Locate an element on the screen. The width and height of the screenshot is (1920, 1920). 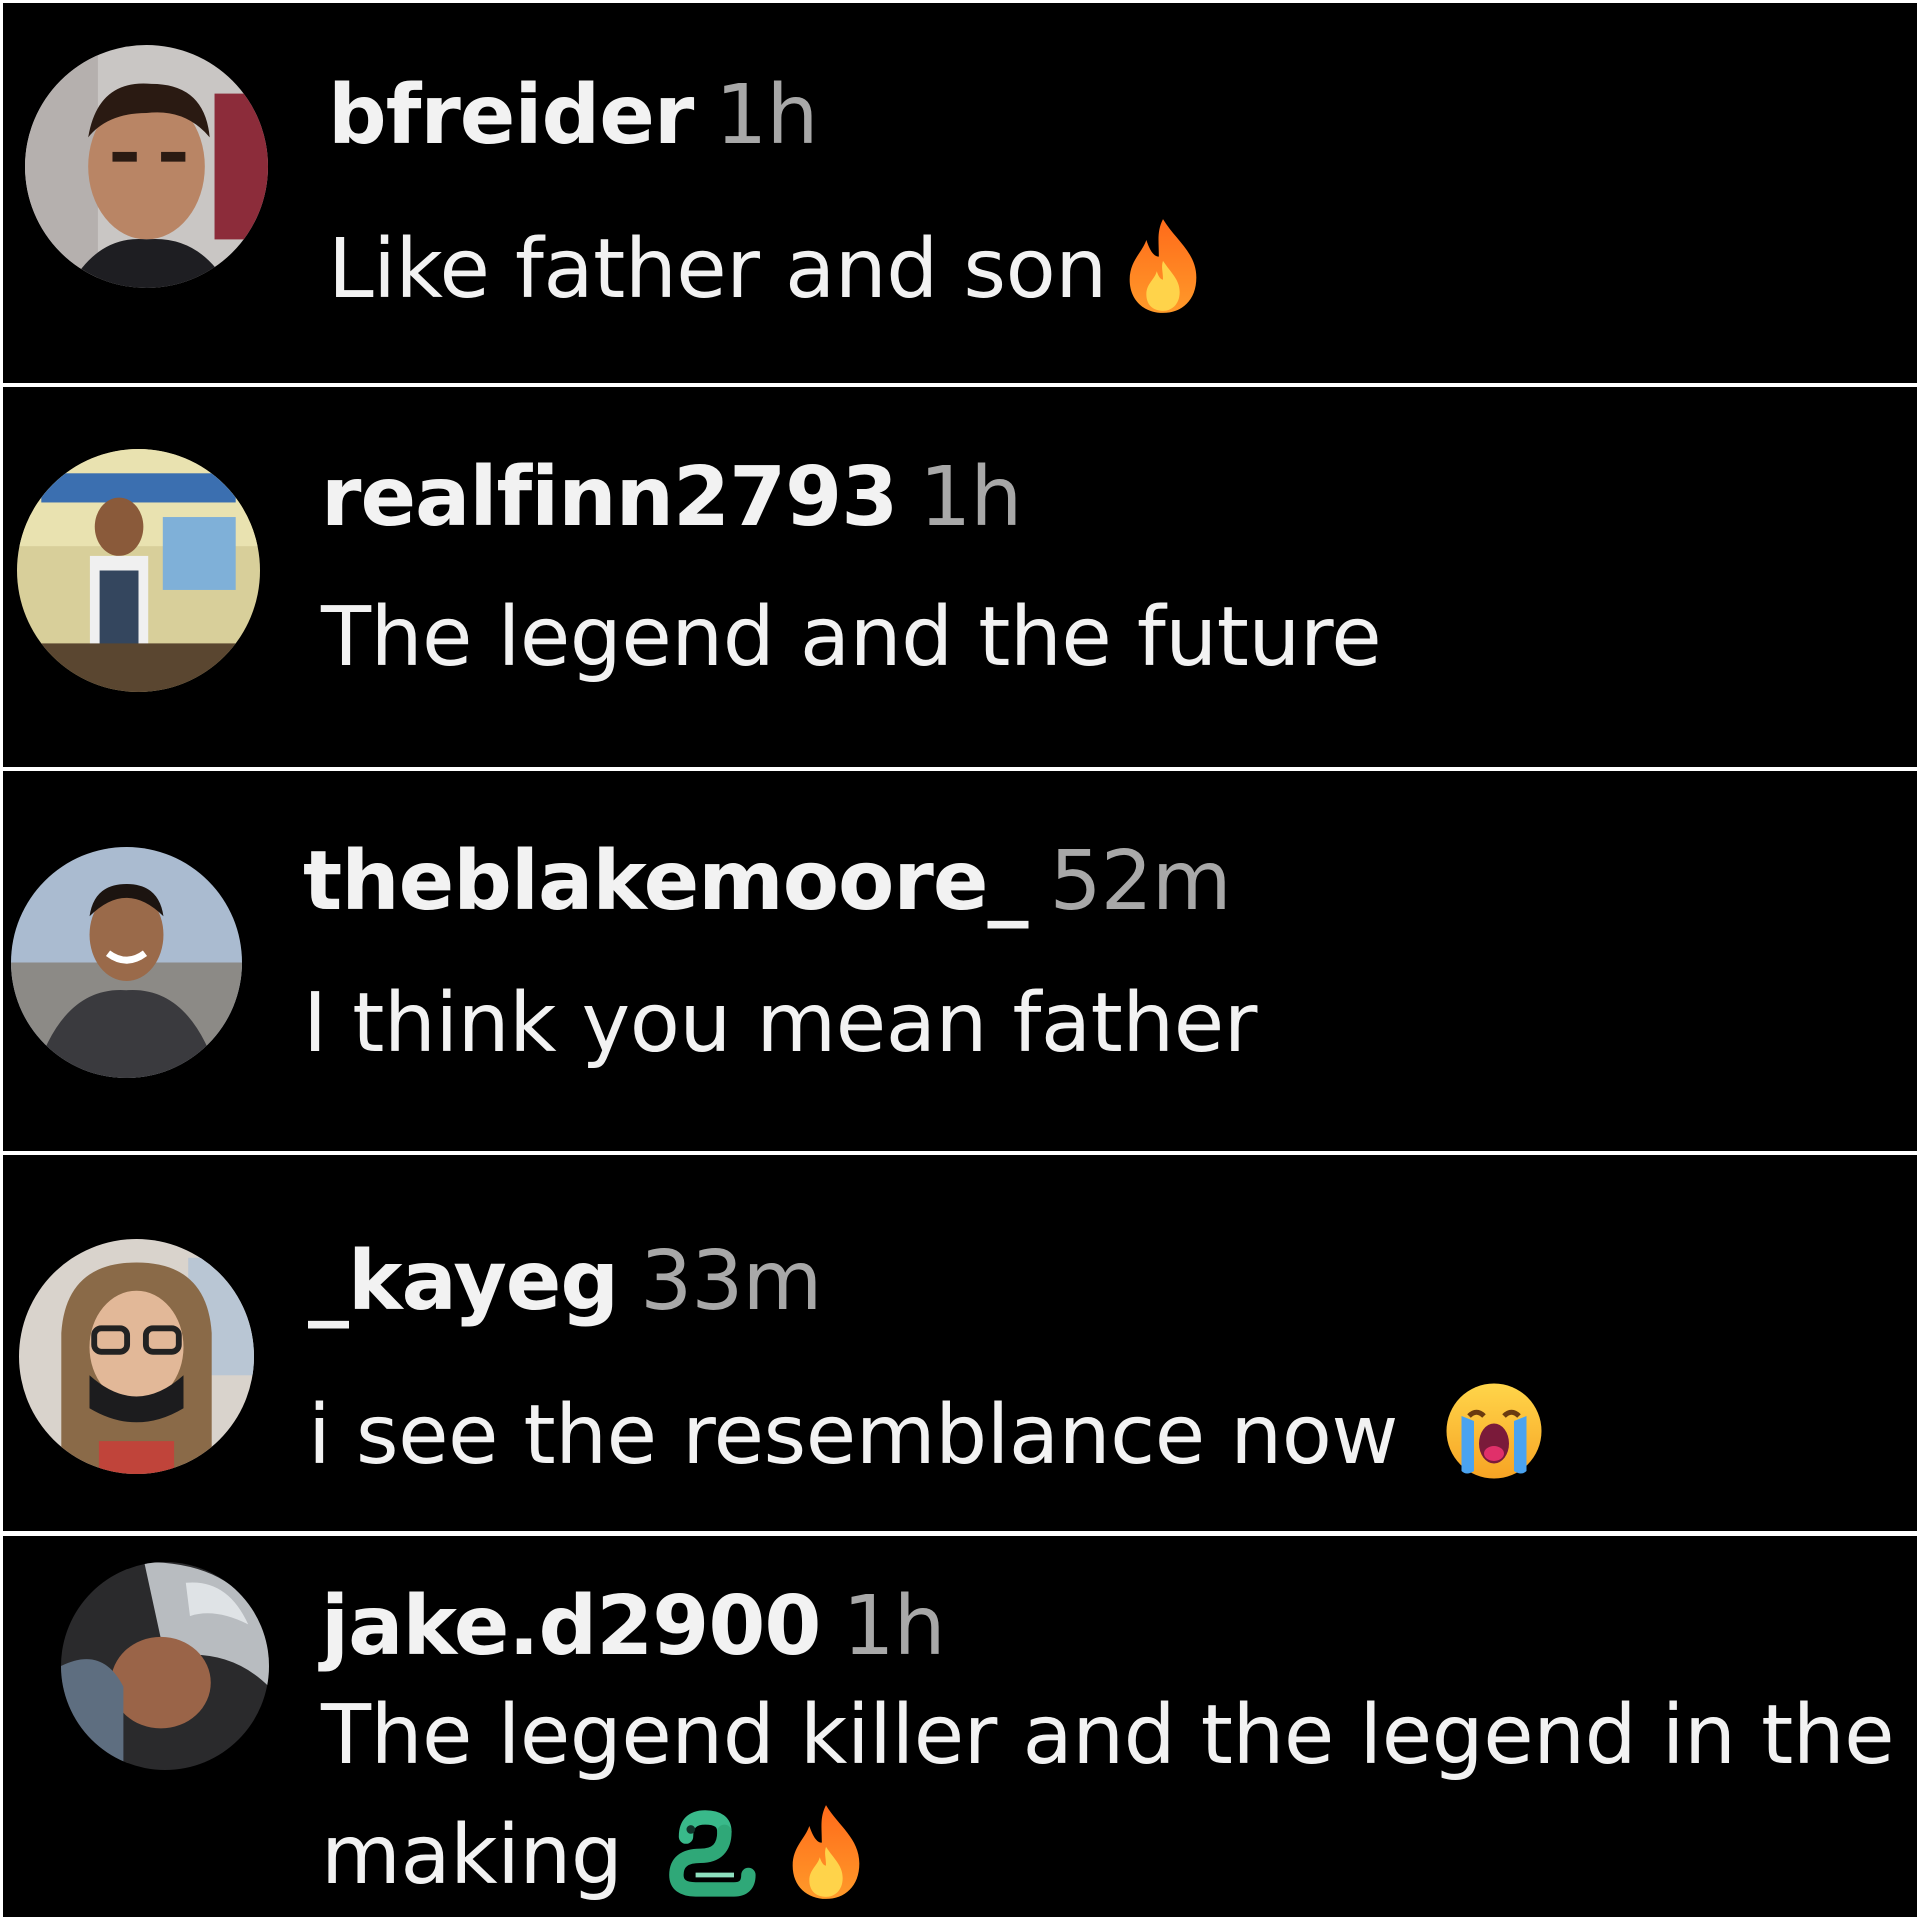
comment-header: _kayeg 33m is located at coordinates (565, 1282).